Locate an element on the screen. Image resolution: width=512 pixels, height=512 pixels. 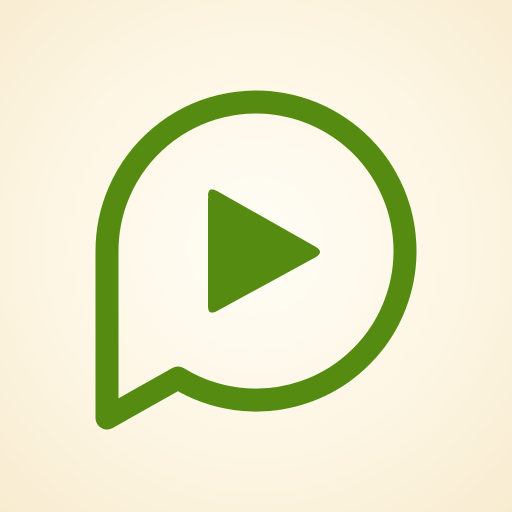
play-triangle is located at coordinates (264, 251).